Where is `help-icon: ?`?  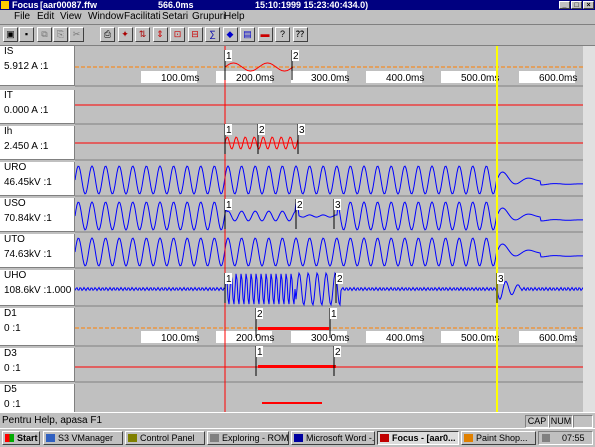 help-icon: ? is located at coordinates (282, 34).